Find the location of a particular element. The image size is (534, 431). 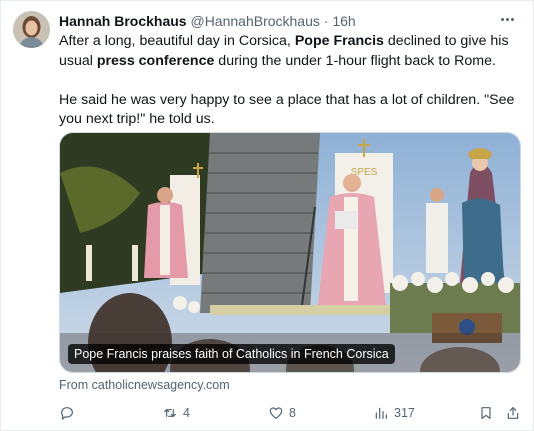

like-button: 8 is located at coordinates (282, 413).